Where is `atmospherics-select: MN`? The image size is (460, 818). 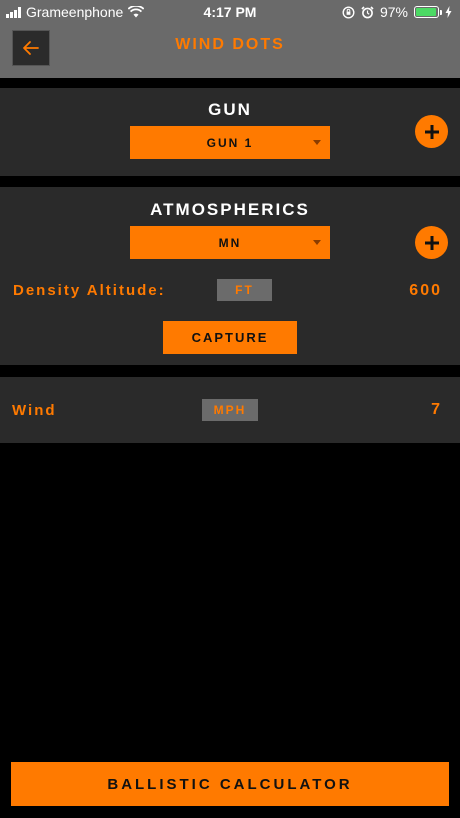
atmospherics-select: MN is located at coordinates (230, 242).